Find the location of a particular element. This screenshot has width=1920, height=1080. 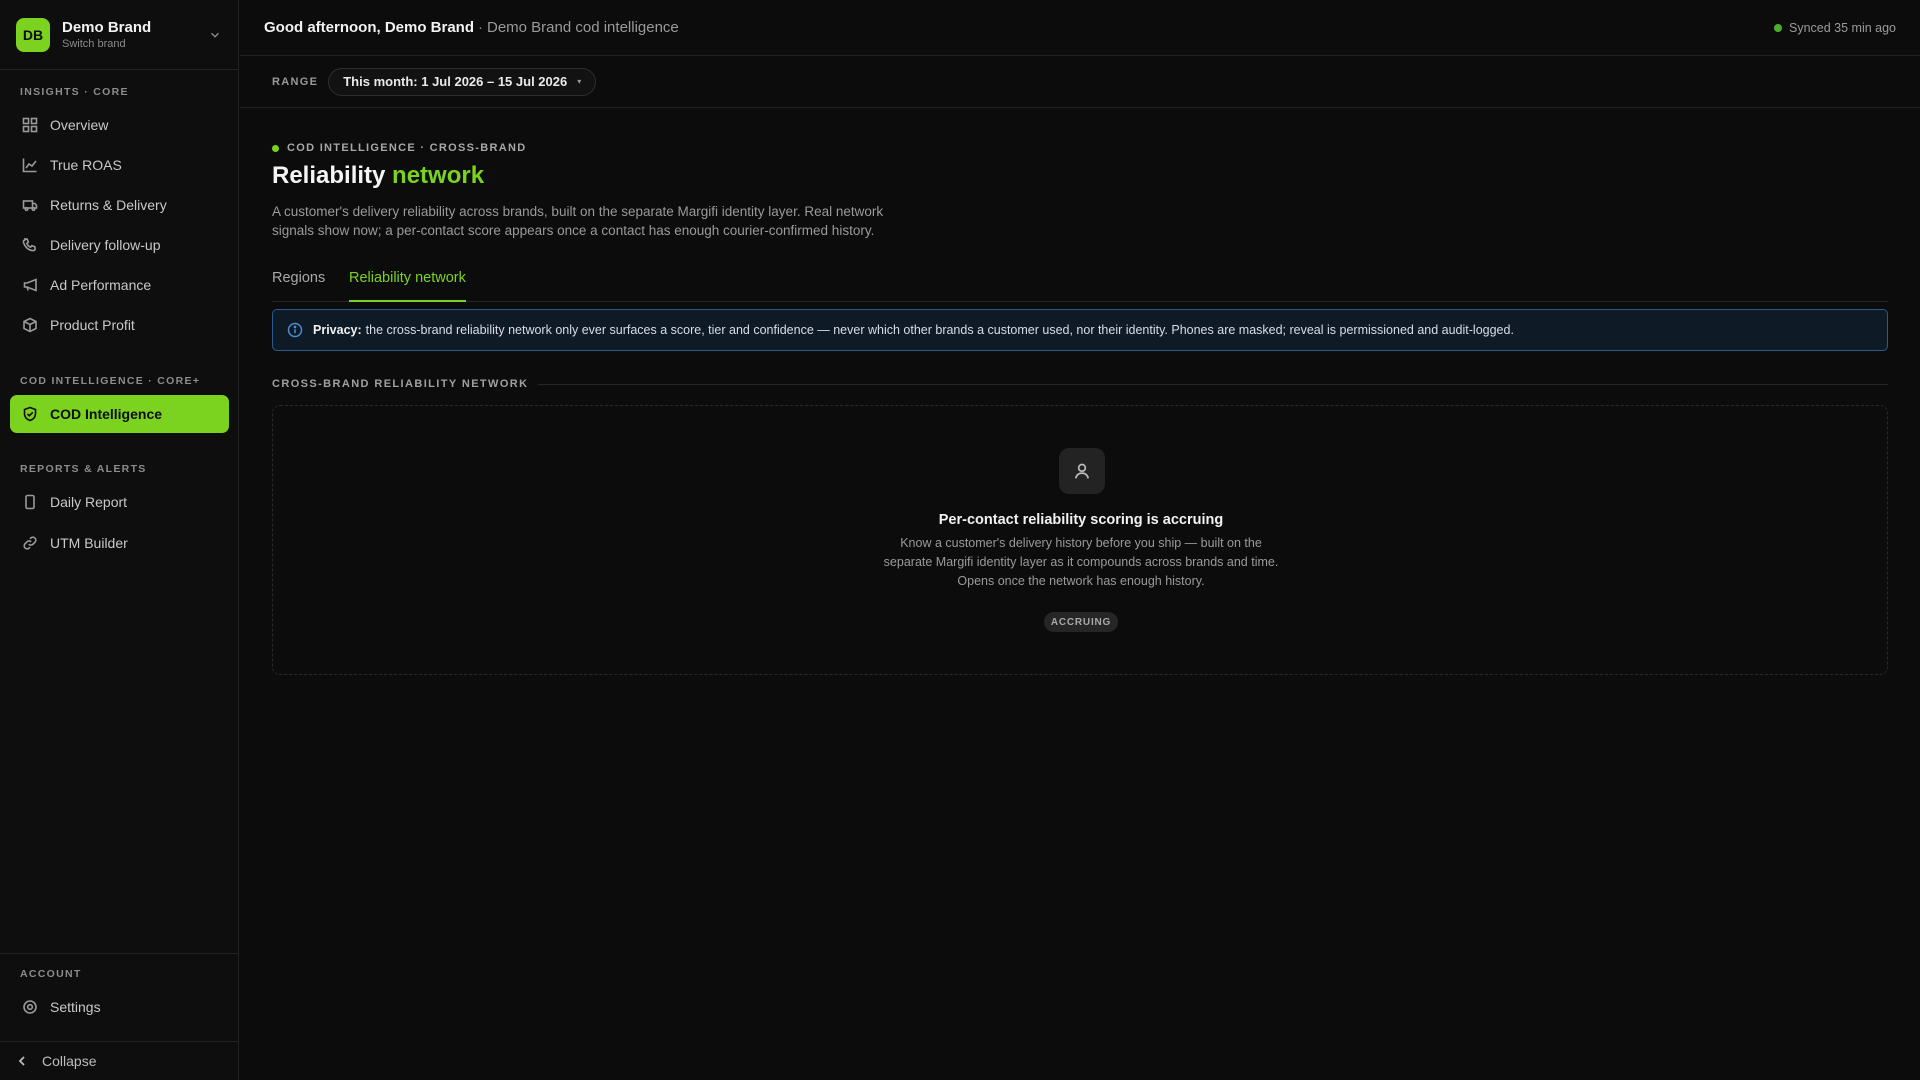

nav-section-cod-intelligence: COD INTELLIGENCE · CORE+ is located at coordinates (110, 381).